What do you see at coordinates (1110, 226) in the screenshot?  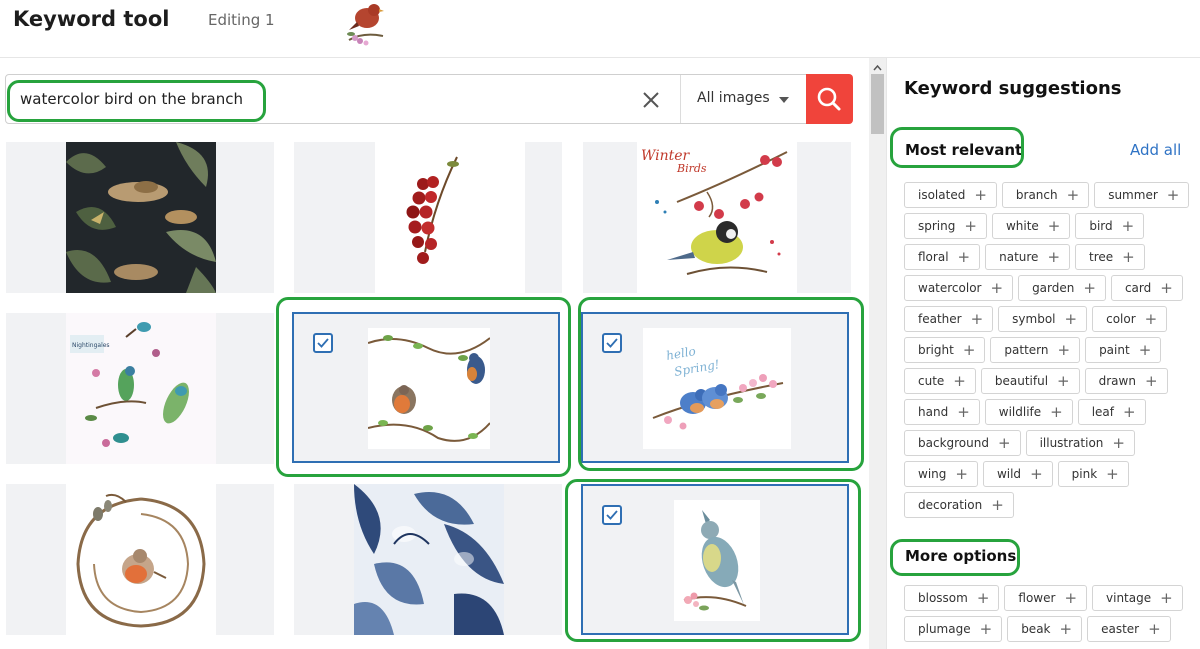 I see `keyword-tag: bird +` at bounding box center [1110, 226].